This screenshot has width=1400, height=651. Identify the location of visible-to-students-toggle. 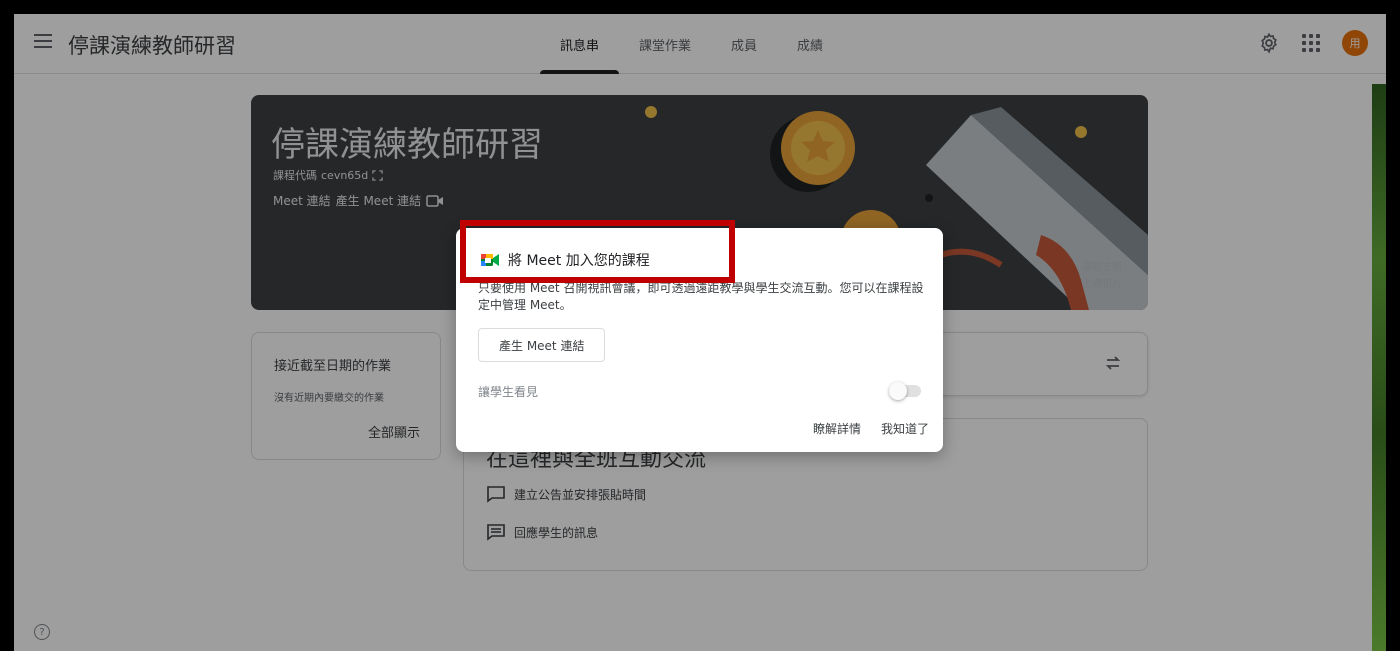
(905, 391).